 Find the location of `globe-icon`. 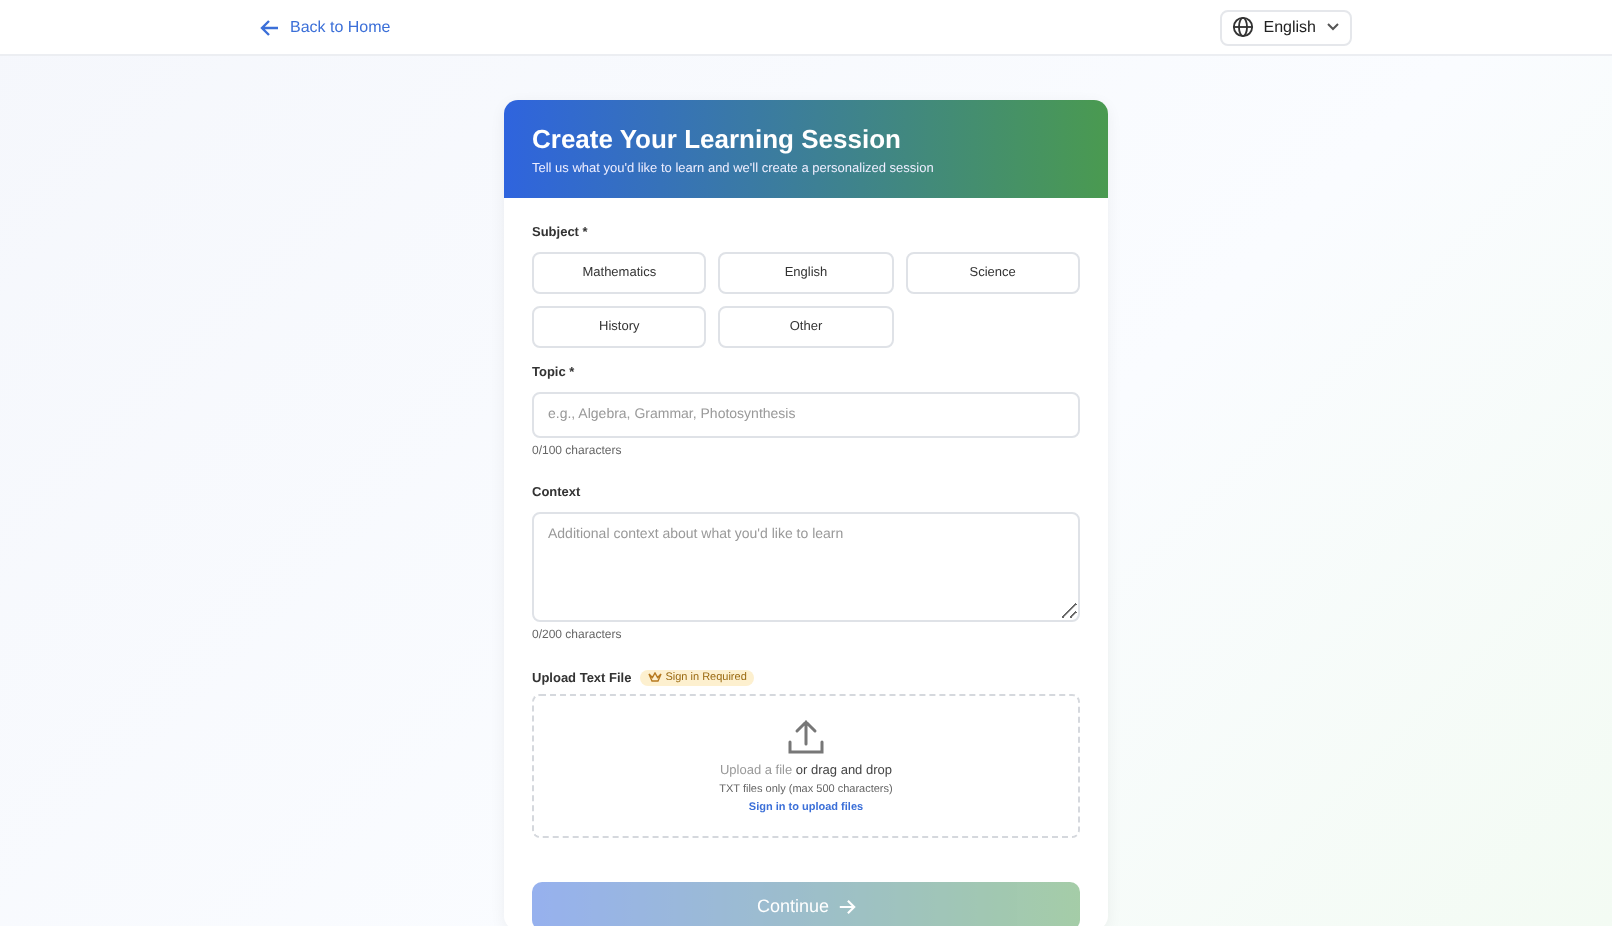

globe-icon is located at coordinates (1242, 27).